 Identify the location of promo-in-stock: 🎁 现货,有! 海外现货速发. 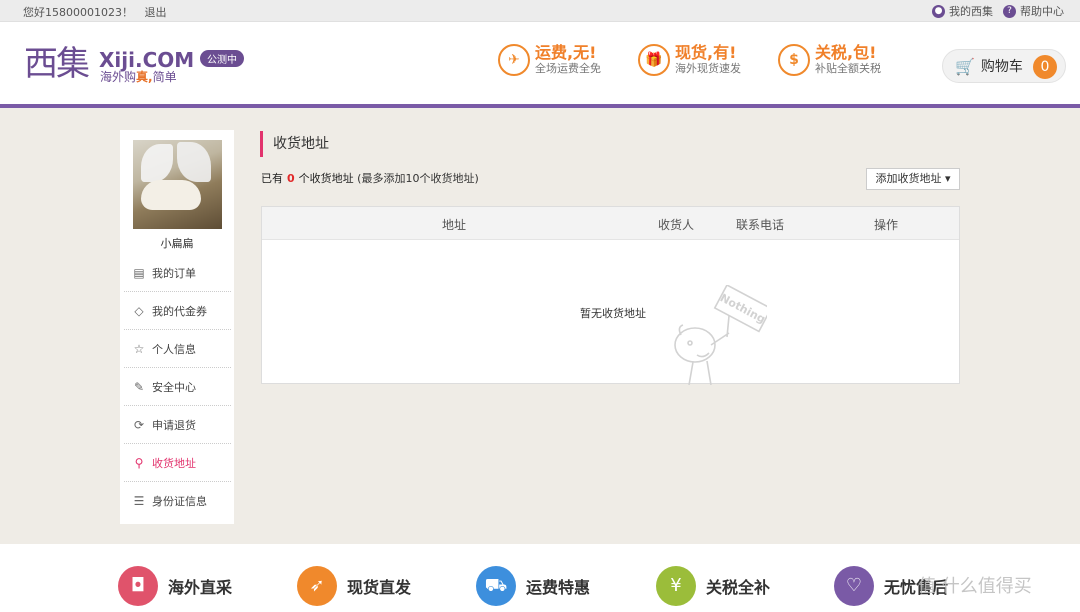
(689, 60).